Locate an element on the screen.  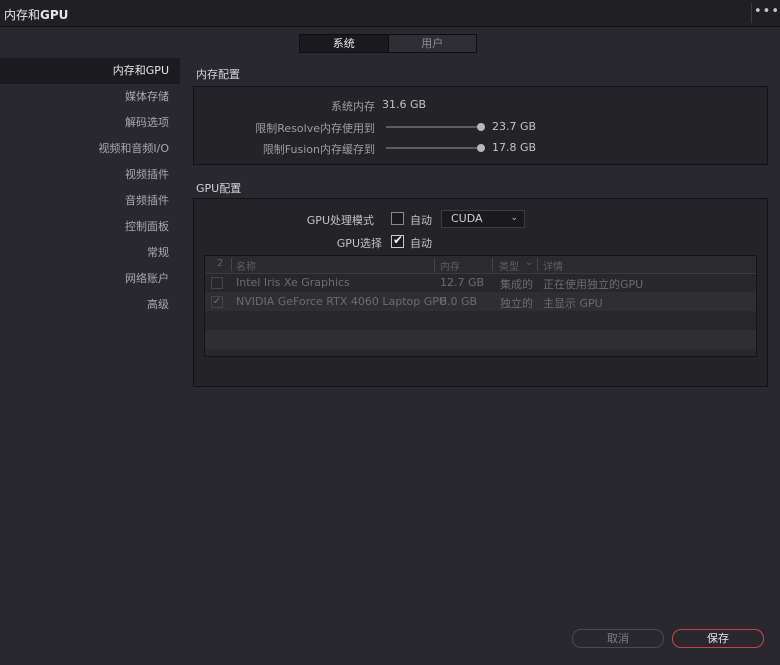
scope-tabs: 系统 用户 is located at coordinates (388, 43).